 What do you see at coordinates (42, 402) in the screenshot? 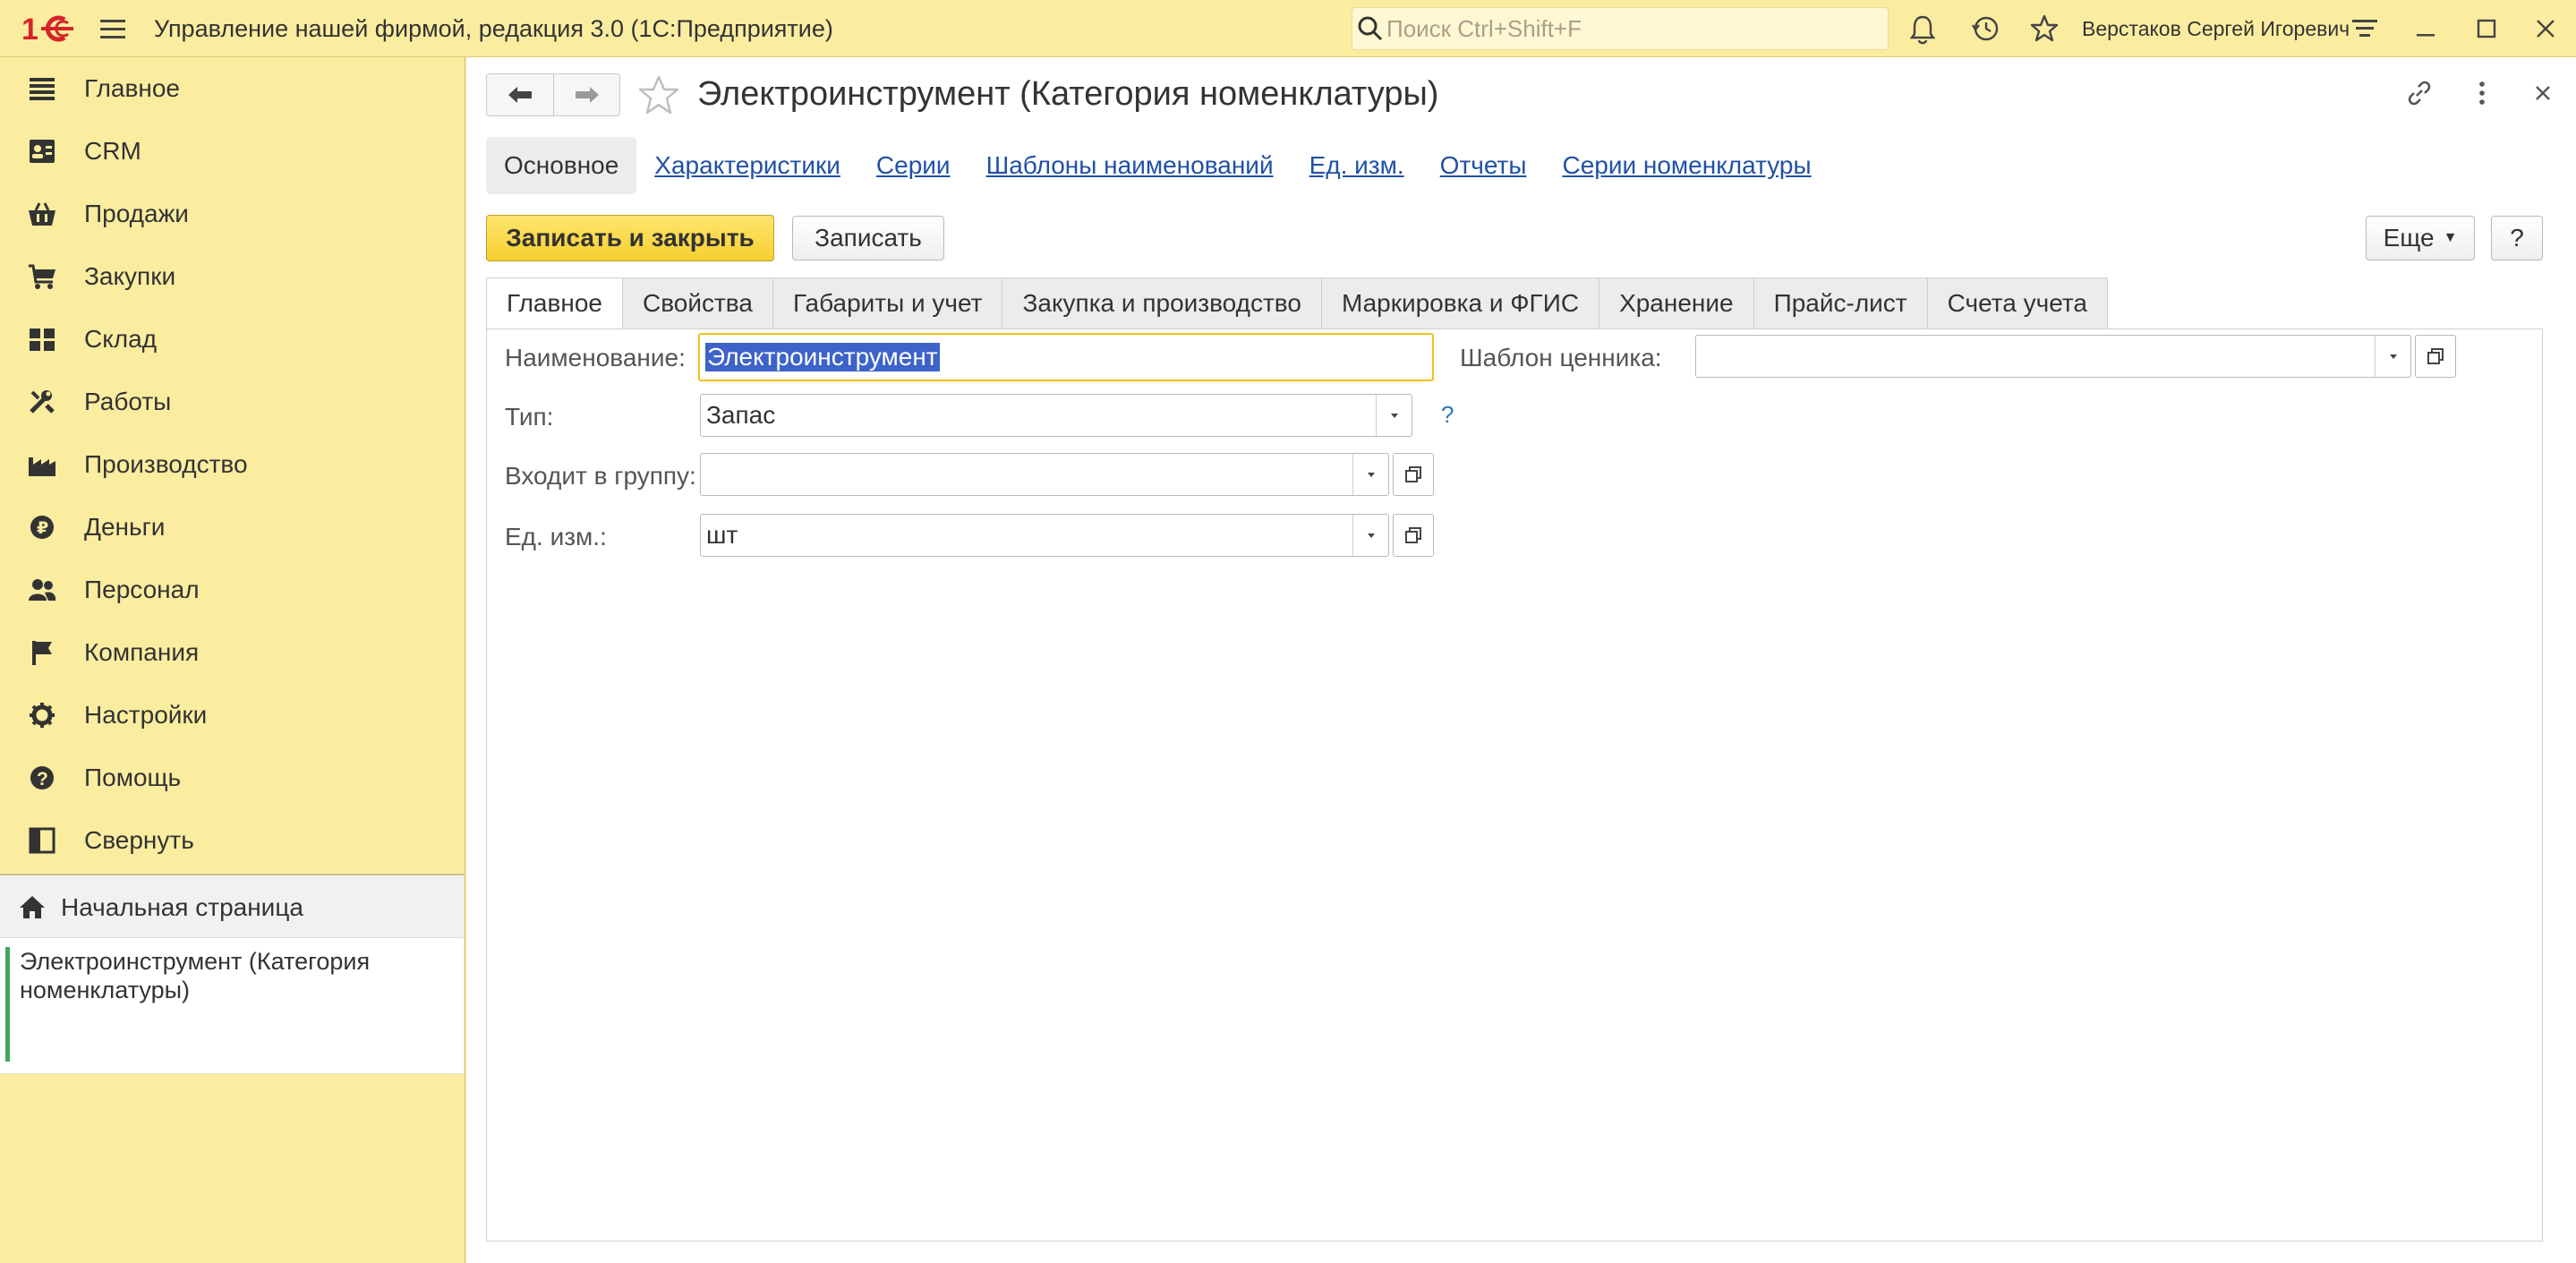
I see `tools-icon` at bounding box center [42, 402].